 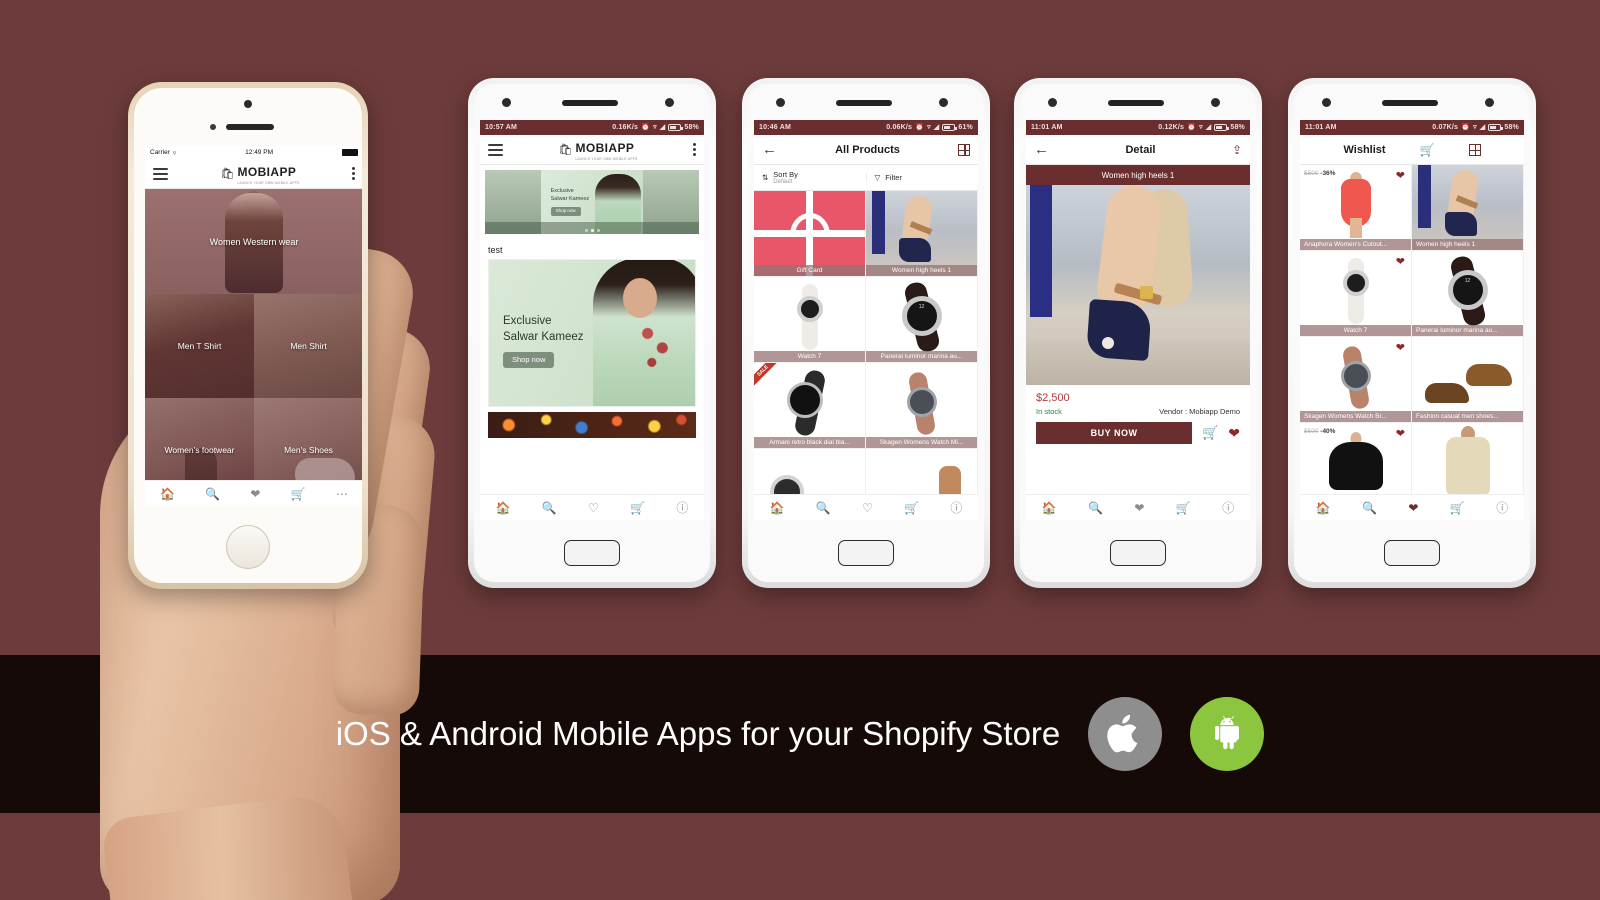 What do you see at coordinates (864, 103) in the screenshot?
I see `earpiece-speaker` at bounding box center [864, 103].